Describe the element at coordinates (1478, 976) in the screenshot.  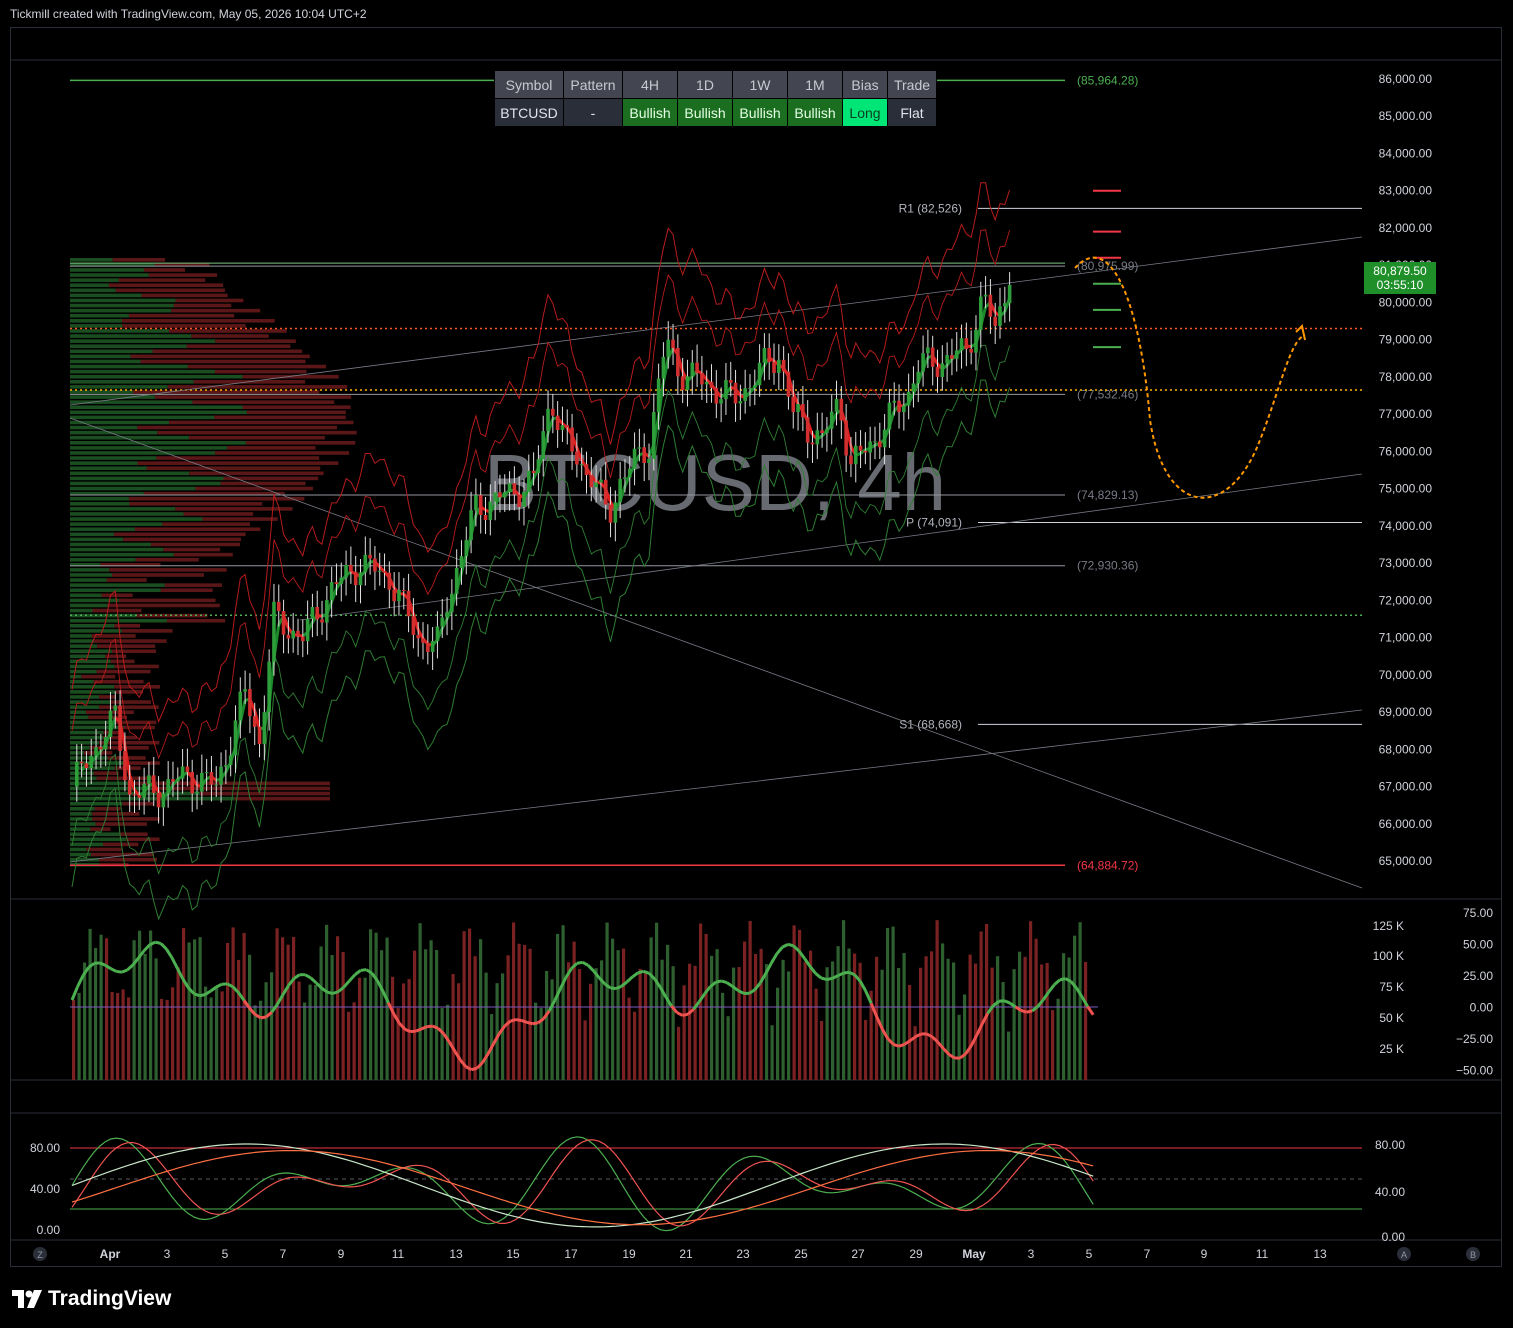
I see `oscillator-axis-tick: 25.00` at that location.